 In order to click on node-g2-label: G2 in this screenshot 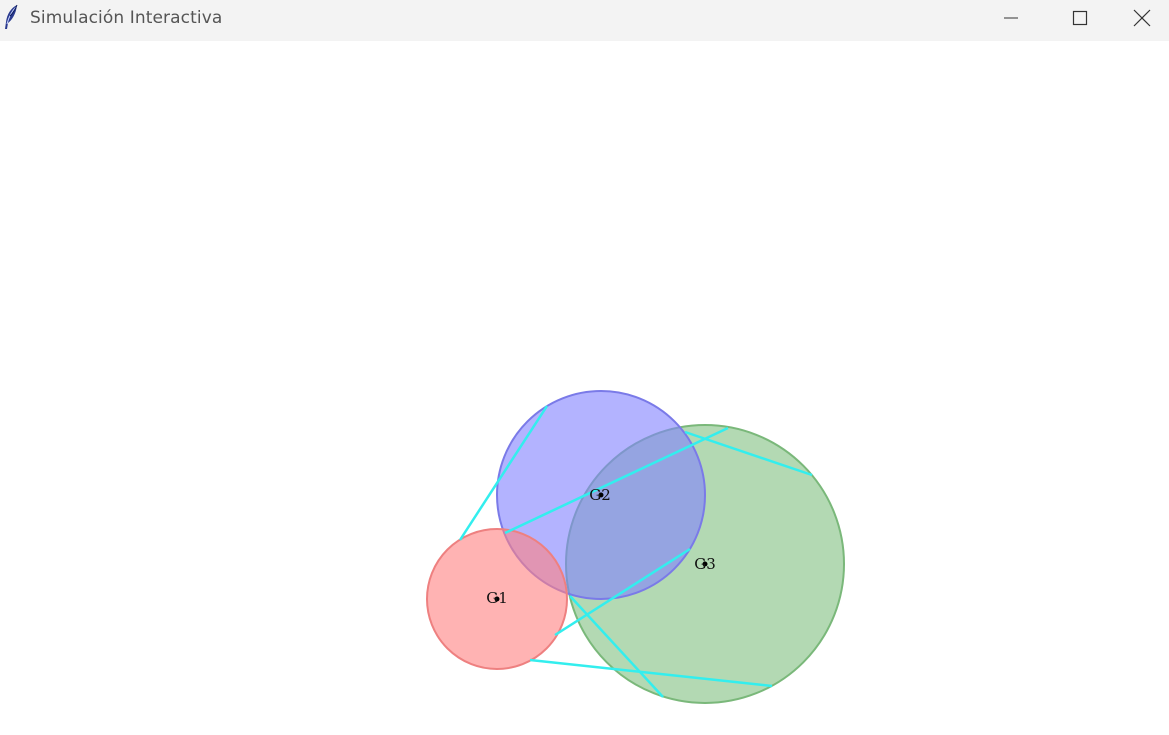, I will do `click(600, 495)`.